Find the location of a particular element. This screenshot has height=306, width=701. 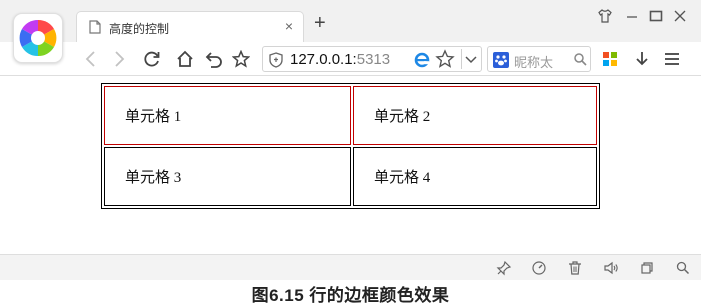

zoom-icon is located at coordinates (683, 268).